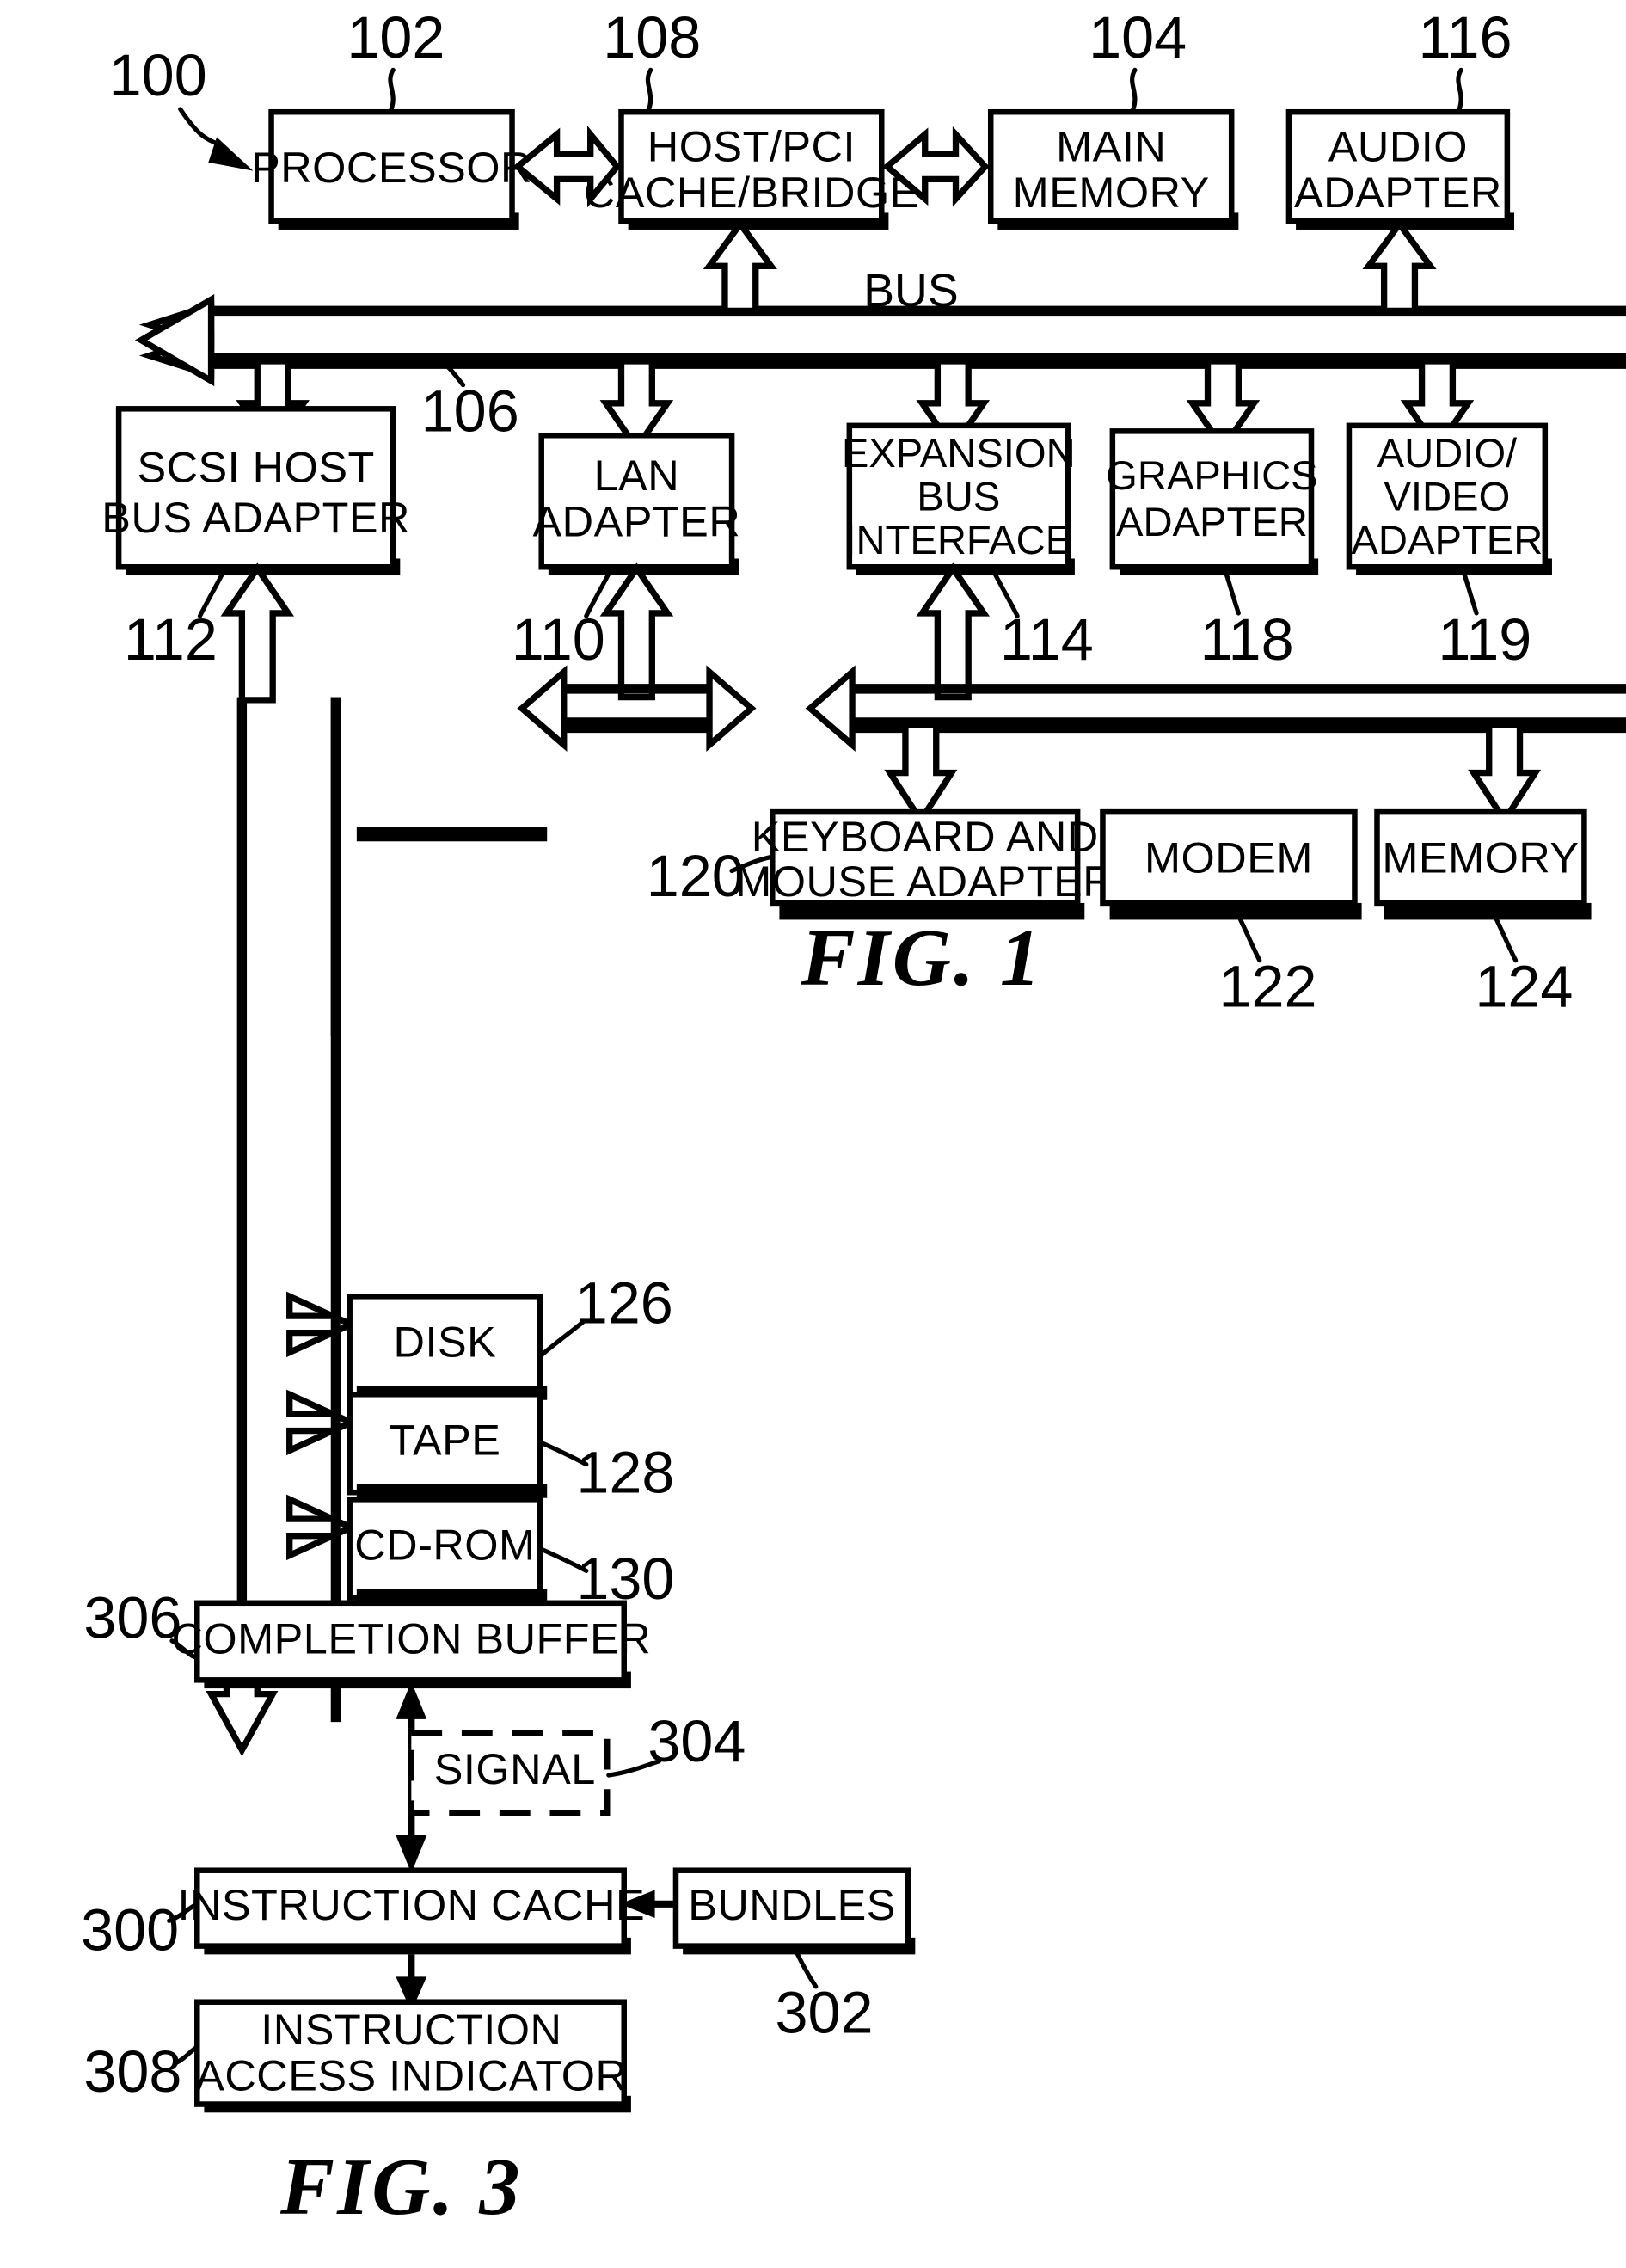  I want to click on fig3-ref-300: 300, so click(130, 1931).